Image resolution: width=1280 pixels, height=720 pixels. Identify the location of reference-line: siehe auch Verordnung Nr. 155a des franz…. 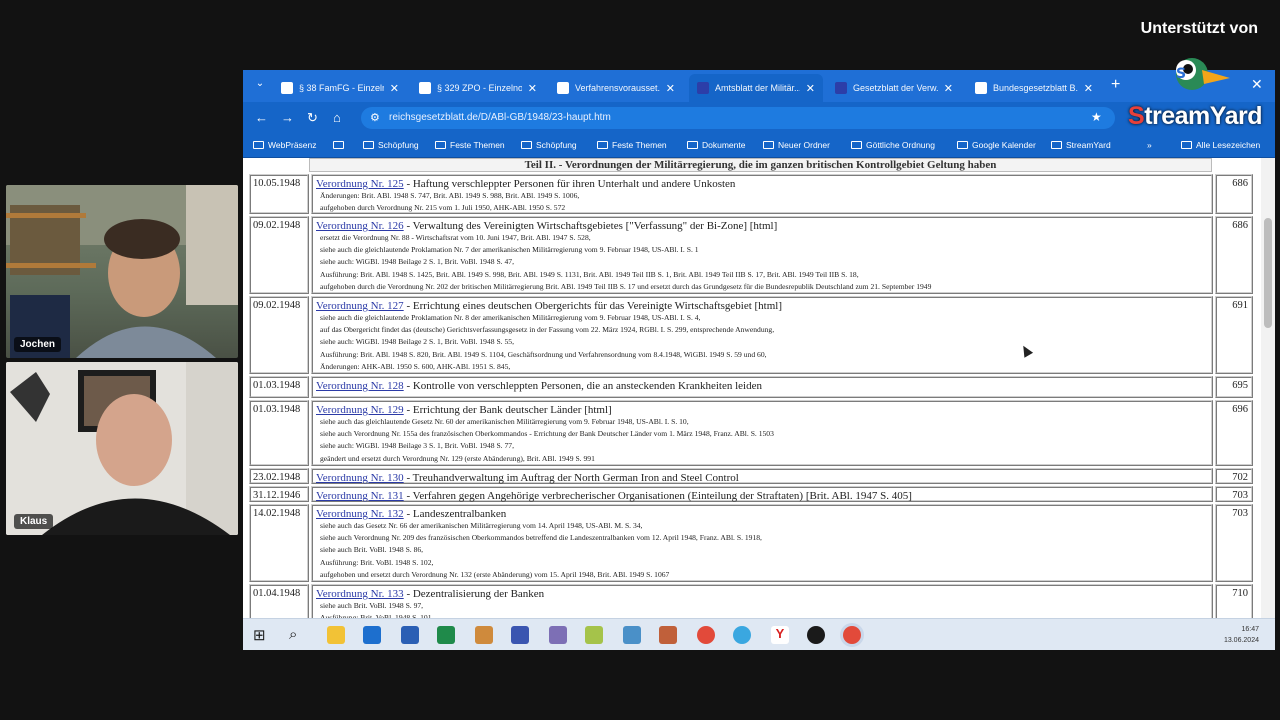
(762, 434).